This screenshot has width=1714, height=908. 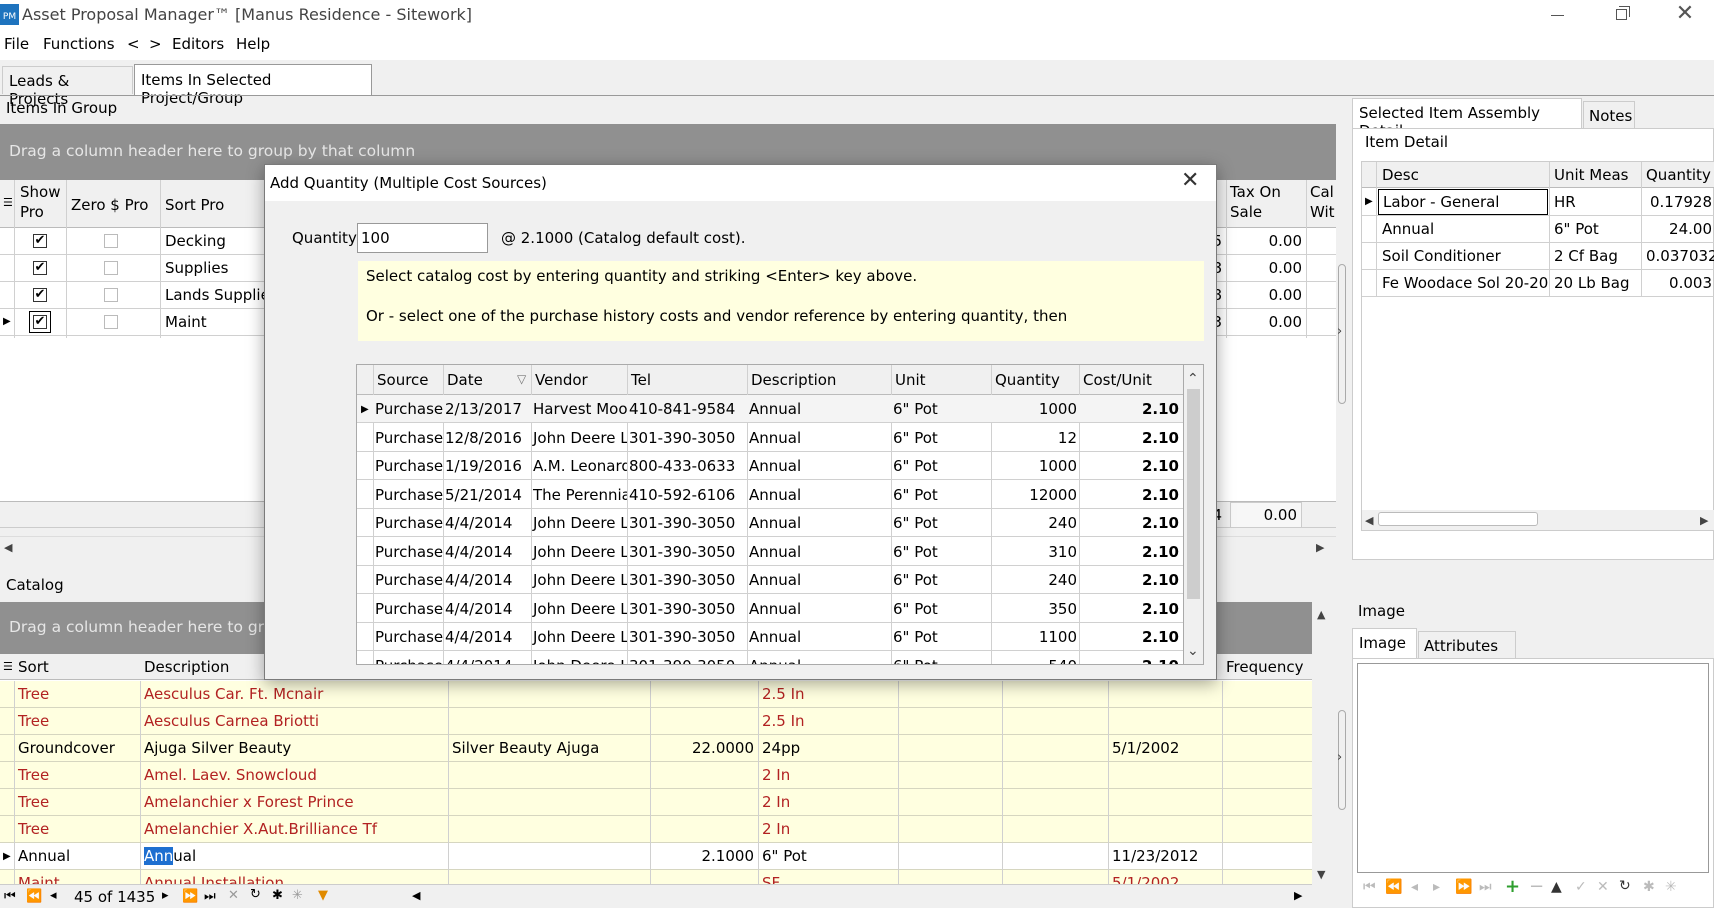 I want to click on dialog-close-button: ✕, so click(x=1190, y=180).